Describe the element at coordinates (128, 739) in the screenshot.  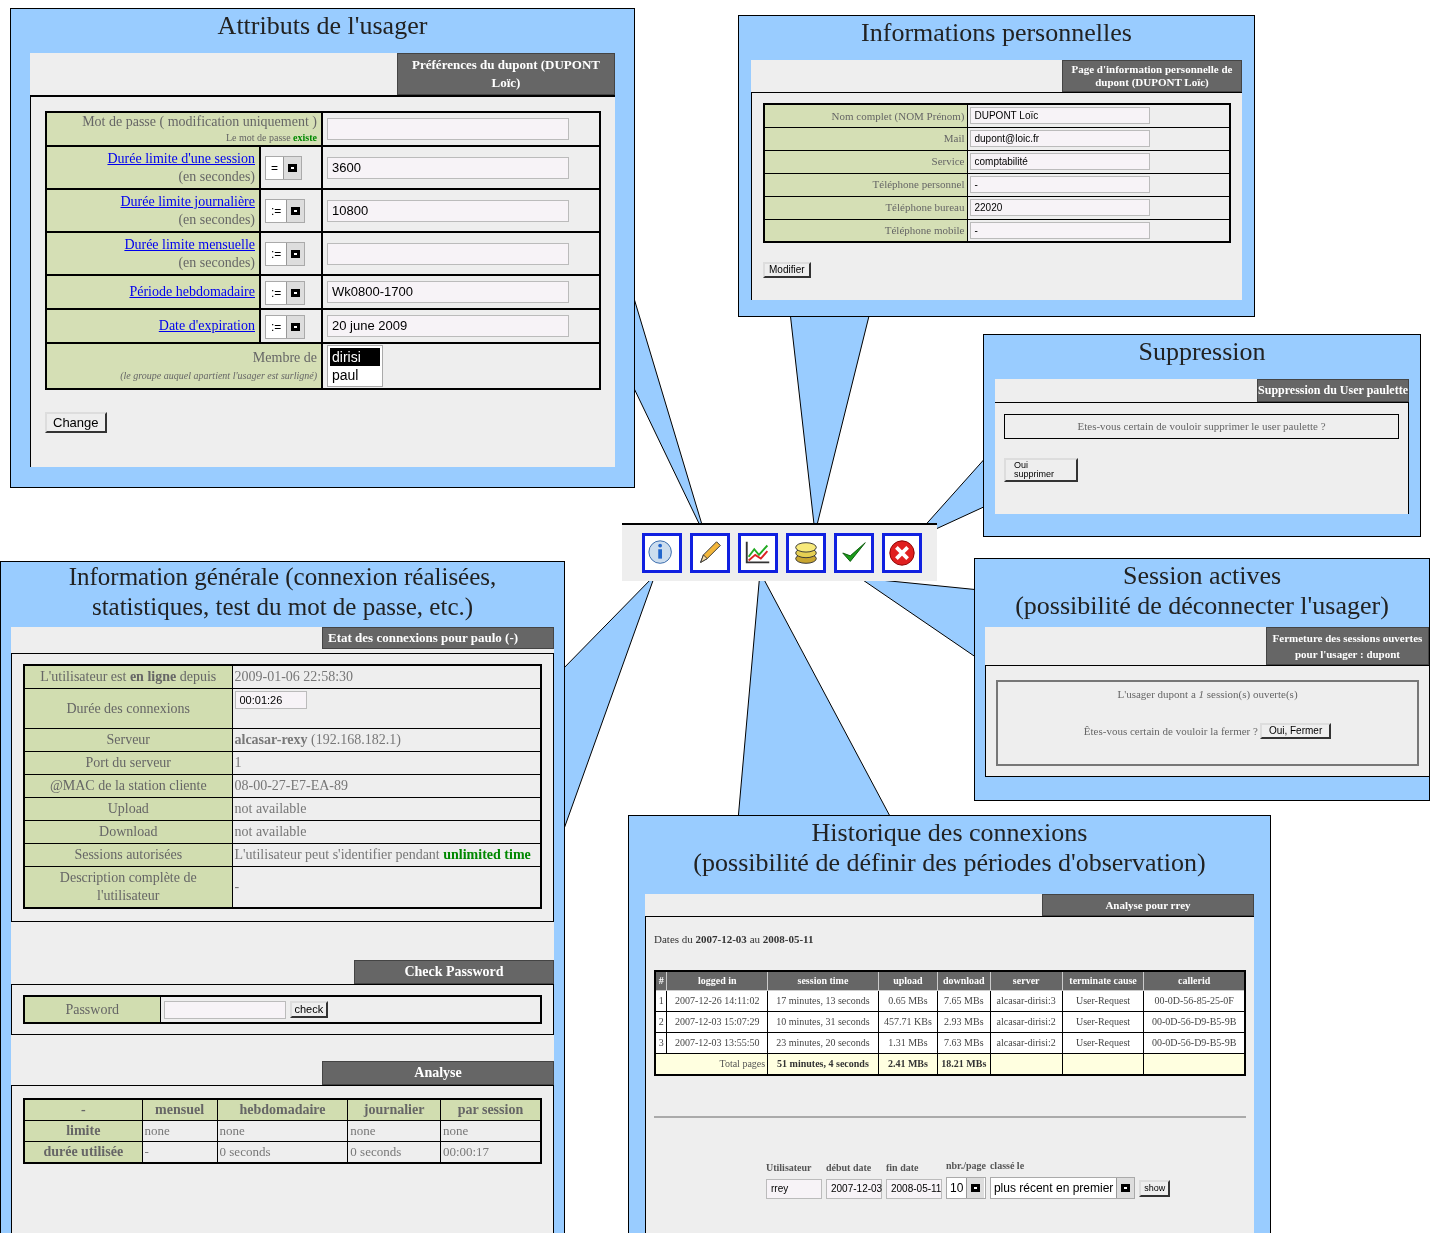
I see `field-label: Serveur` at that location.